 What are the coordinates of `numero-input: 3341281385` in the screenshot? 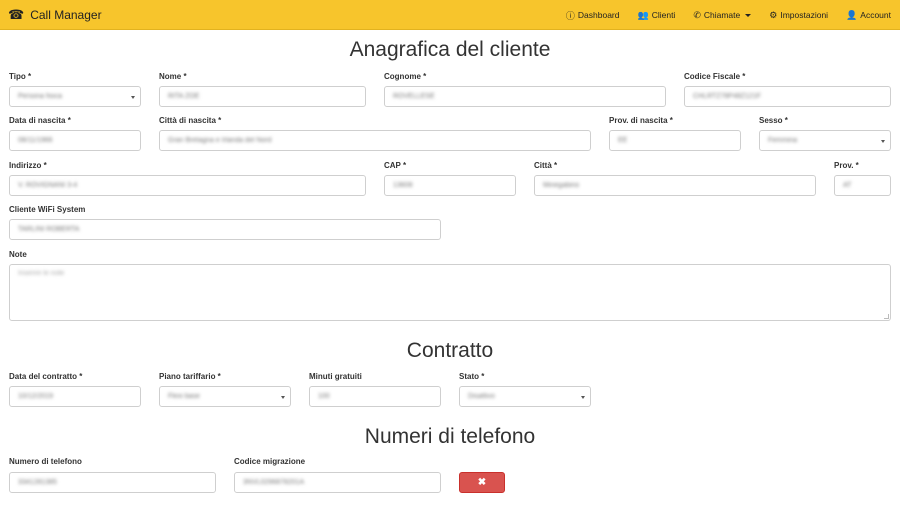 It's located at (112, 482).